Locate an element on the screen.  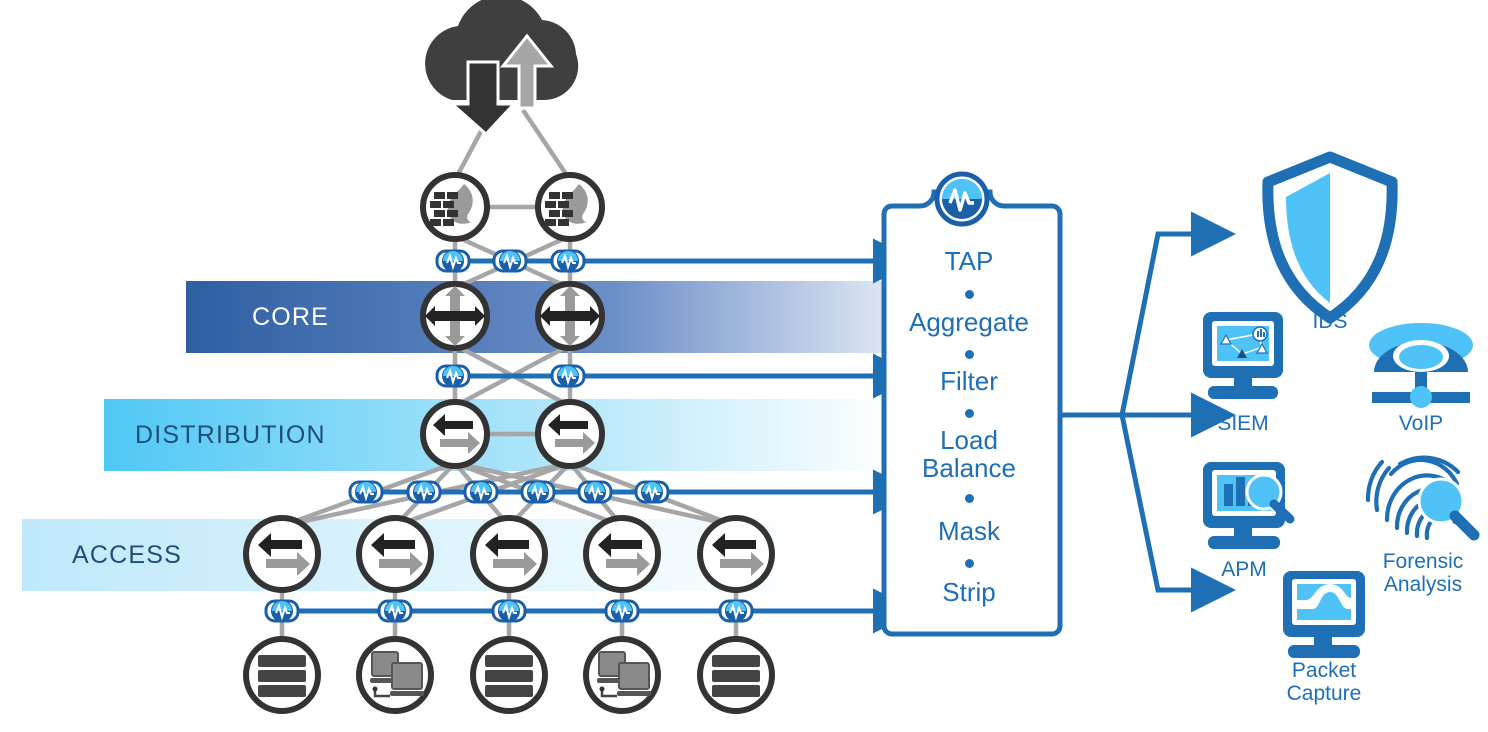
apm-monitor-icon is located at coordinates (1249, 505).